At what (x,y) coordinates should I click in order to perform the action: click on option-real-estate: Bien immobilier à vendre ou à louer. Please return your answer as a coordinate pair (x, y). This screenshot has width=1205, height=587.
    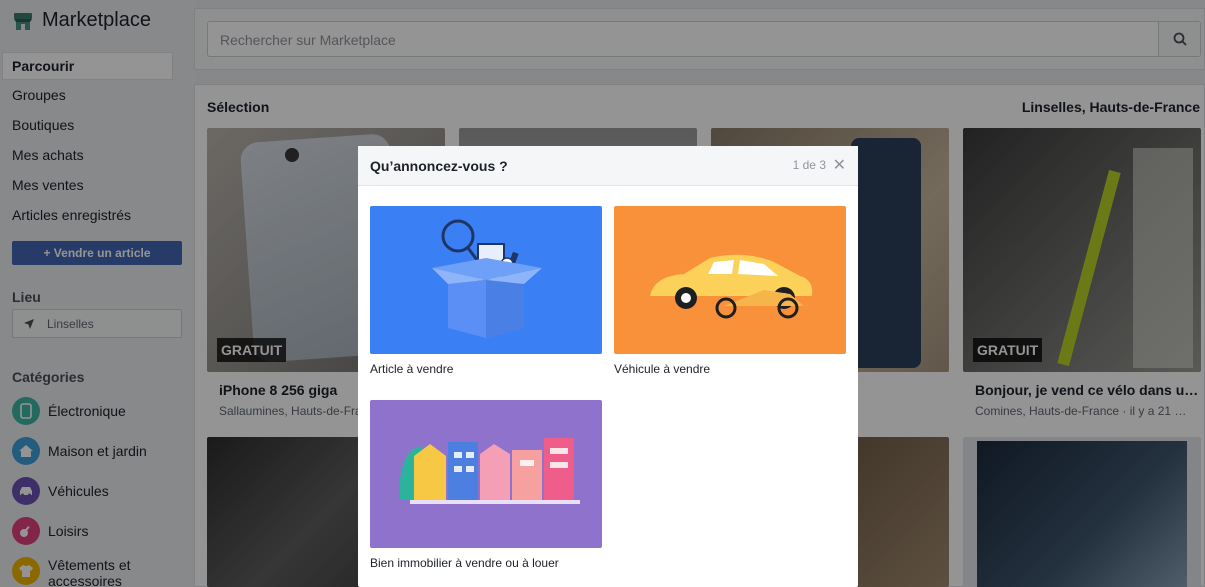
    Looking at the image, I should click on (486, 485).